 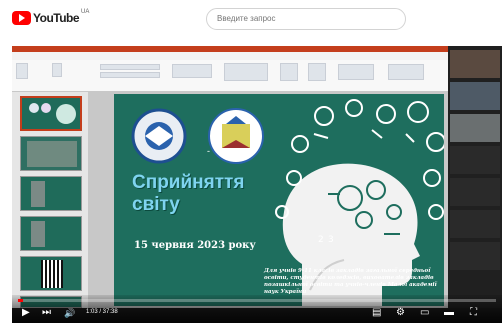 What do you see at coordinates (20, 300) in the screenshot?
I see `progress-fill` at bounding box center [20, 300].